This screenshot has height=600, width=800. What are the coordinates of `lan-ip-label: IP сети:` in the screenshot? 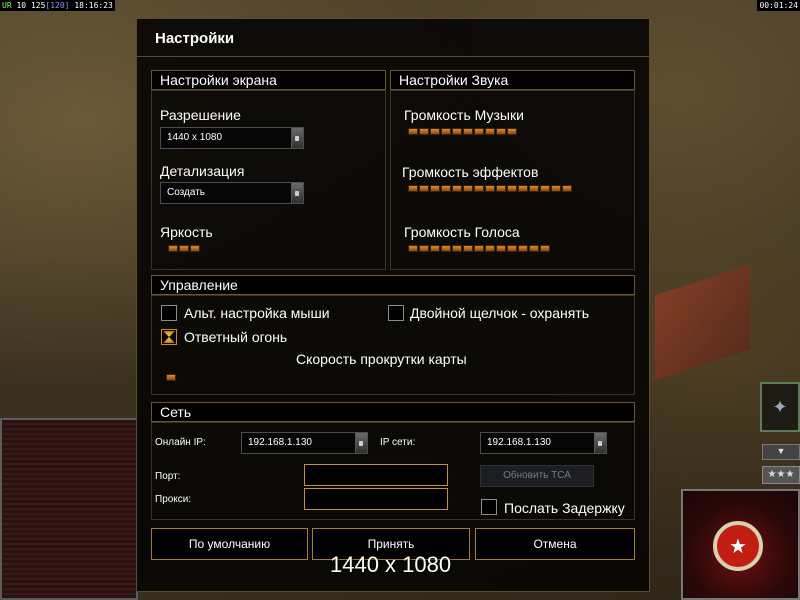 It's located at (398, 442).